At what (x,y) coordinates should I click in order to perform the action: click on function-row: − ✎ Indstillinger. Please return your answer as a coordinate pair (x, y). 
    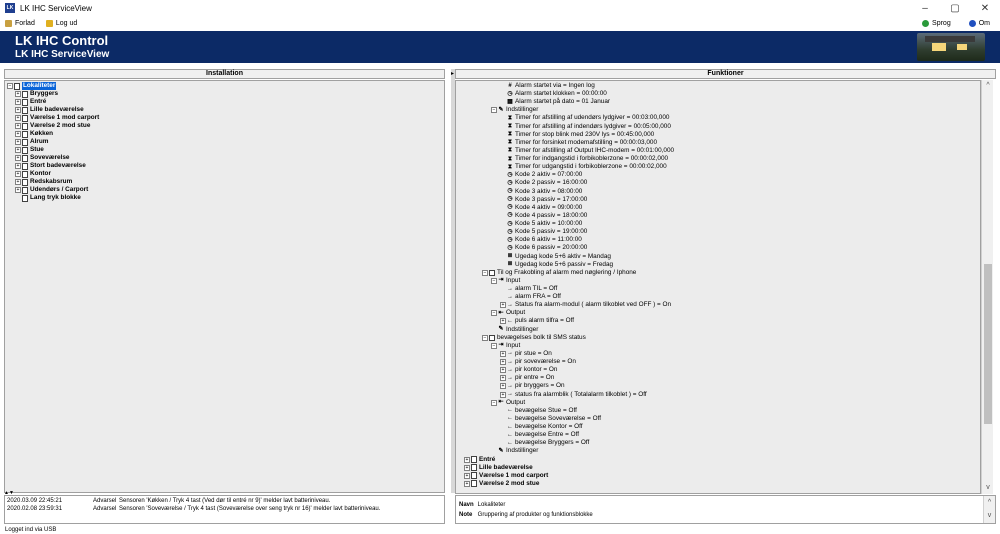
    Looking at the image, I should click on (514, 110).